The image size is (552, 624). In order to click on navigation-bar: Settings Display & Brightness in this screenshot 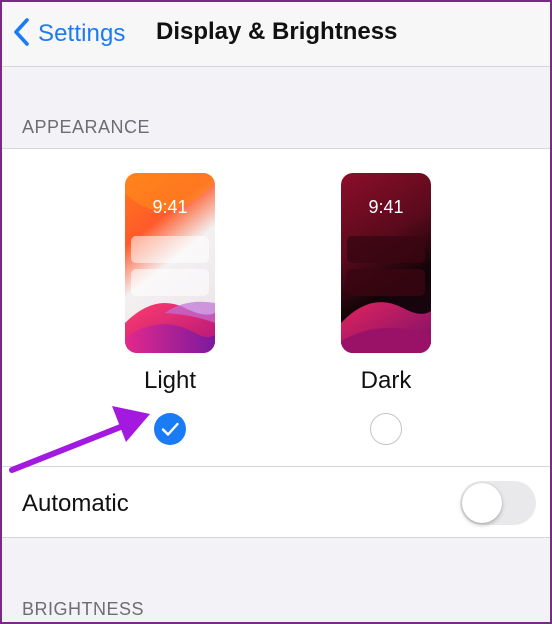, I will do `click(276, 34)`.